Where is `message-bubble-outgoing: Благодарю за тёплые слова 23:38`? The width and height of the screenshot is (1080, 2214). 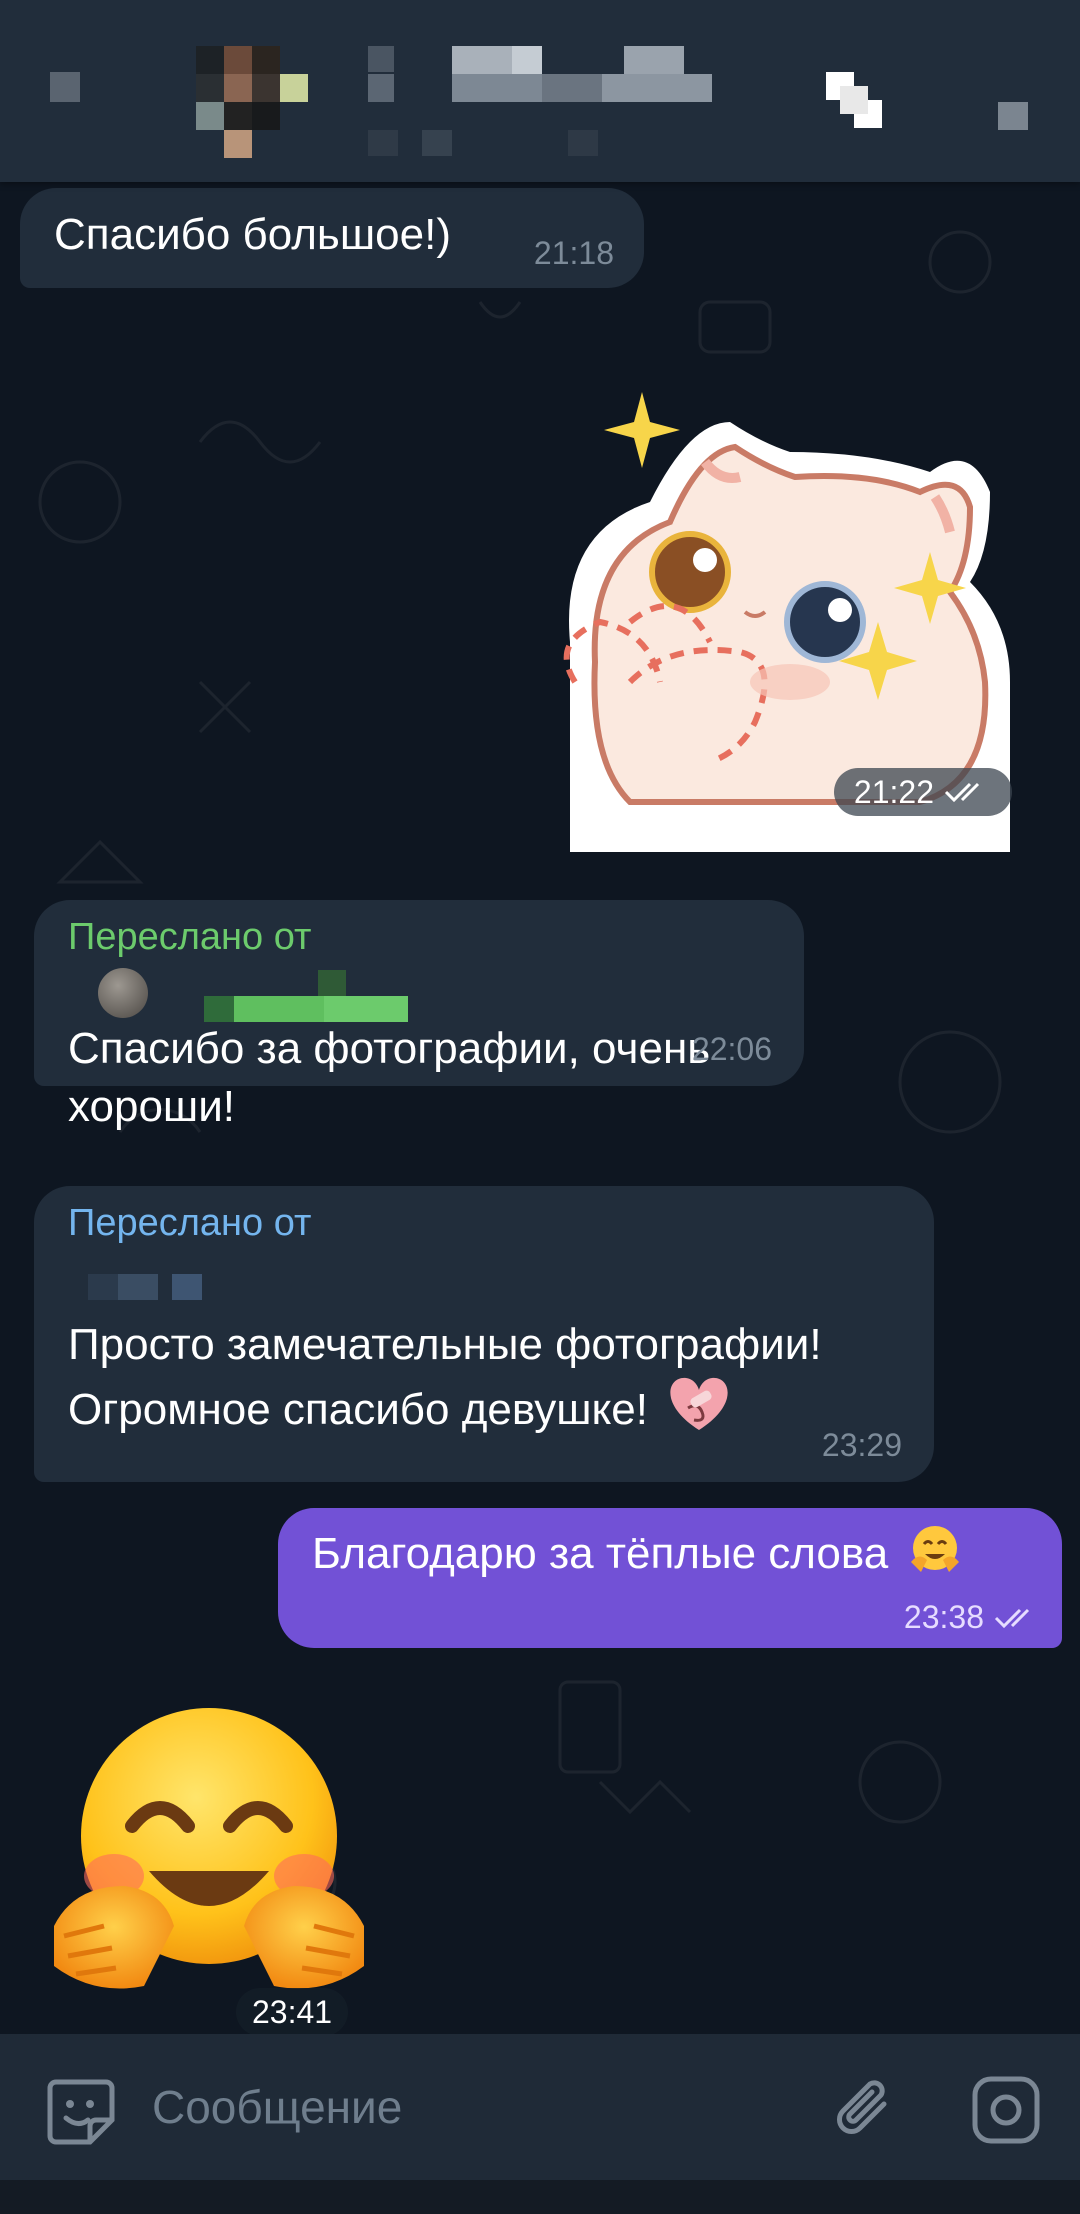
message-bubble-outgoing: Благодарю за тёплые слова 23:38 is located at coordinates (670, 1578).